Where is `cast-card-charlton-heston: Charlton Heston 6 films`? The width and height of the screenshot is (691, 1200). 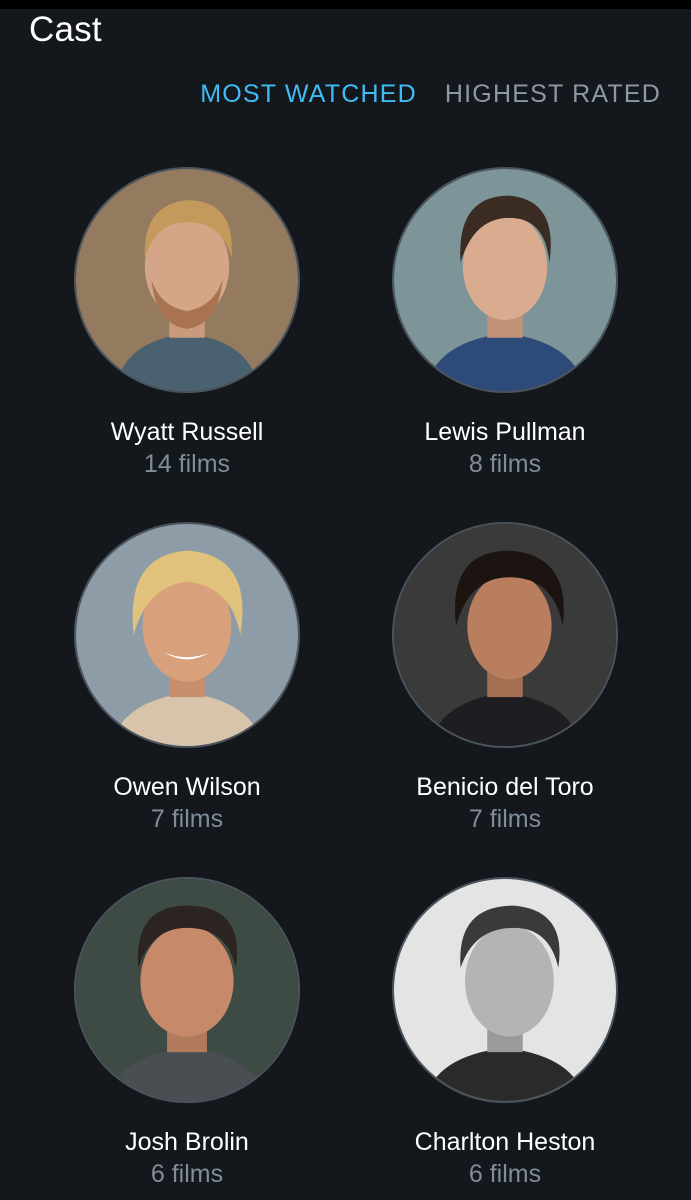 cast-card-charlton-heston: Charlton Heston 6 films is located at coordinates (505, 1033).